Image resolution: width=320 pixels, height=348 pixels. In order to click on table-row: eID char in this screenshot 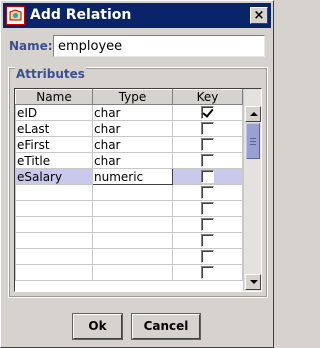, I will do `click(129, 112)`.